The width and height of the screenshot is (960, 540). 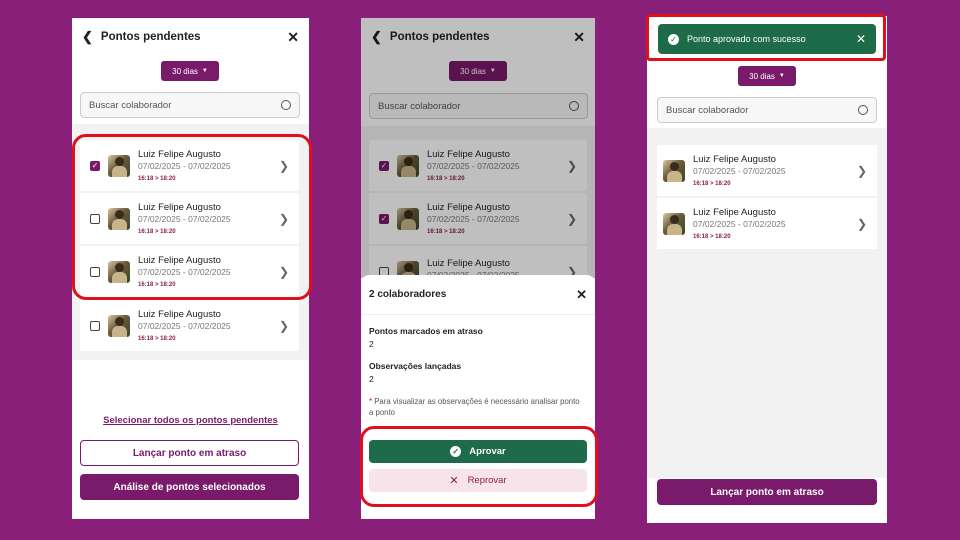 I want to click on late-count-label: Pontos marcados em atraso, so click(x=426, y=331).